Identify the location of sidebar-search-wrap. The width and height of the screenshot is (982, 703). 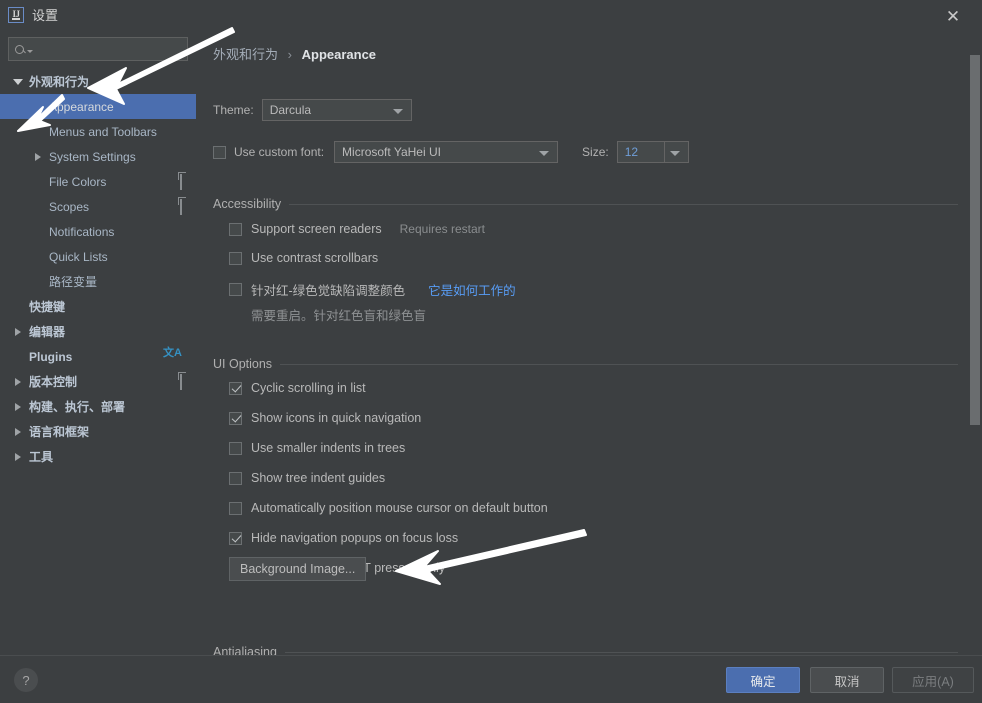
(98, 45).